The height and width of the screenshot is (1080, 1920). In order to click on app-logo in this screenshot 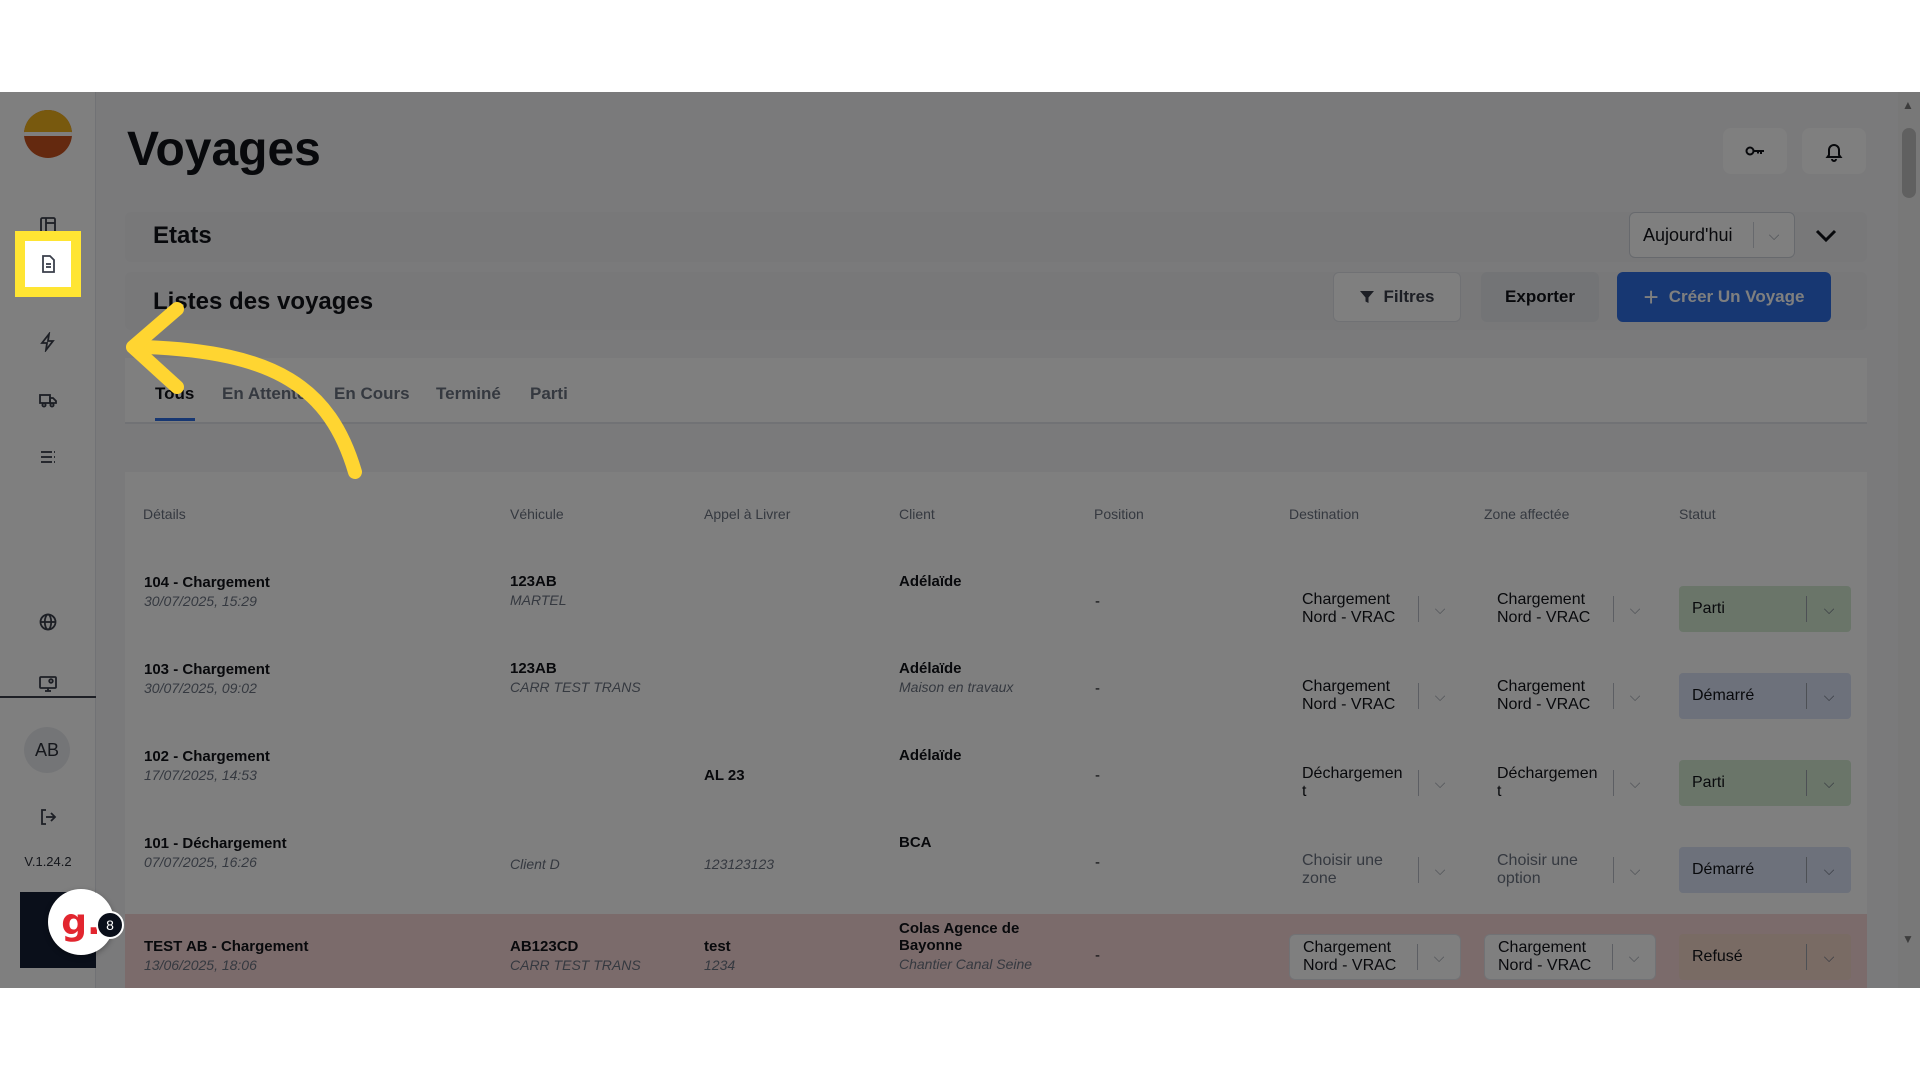, I will do `click(48, 134)`.